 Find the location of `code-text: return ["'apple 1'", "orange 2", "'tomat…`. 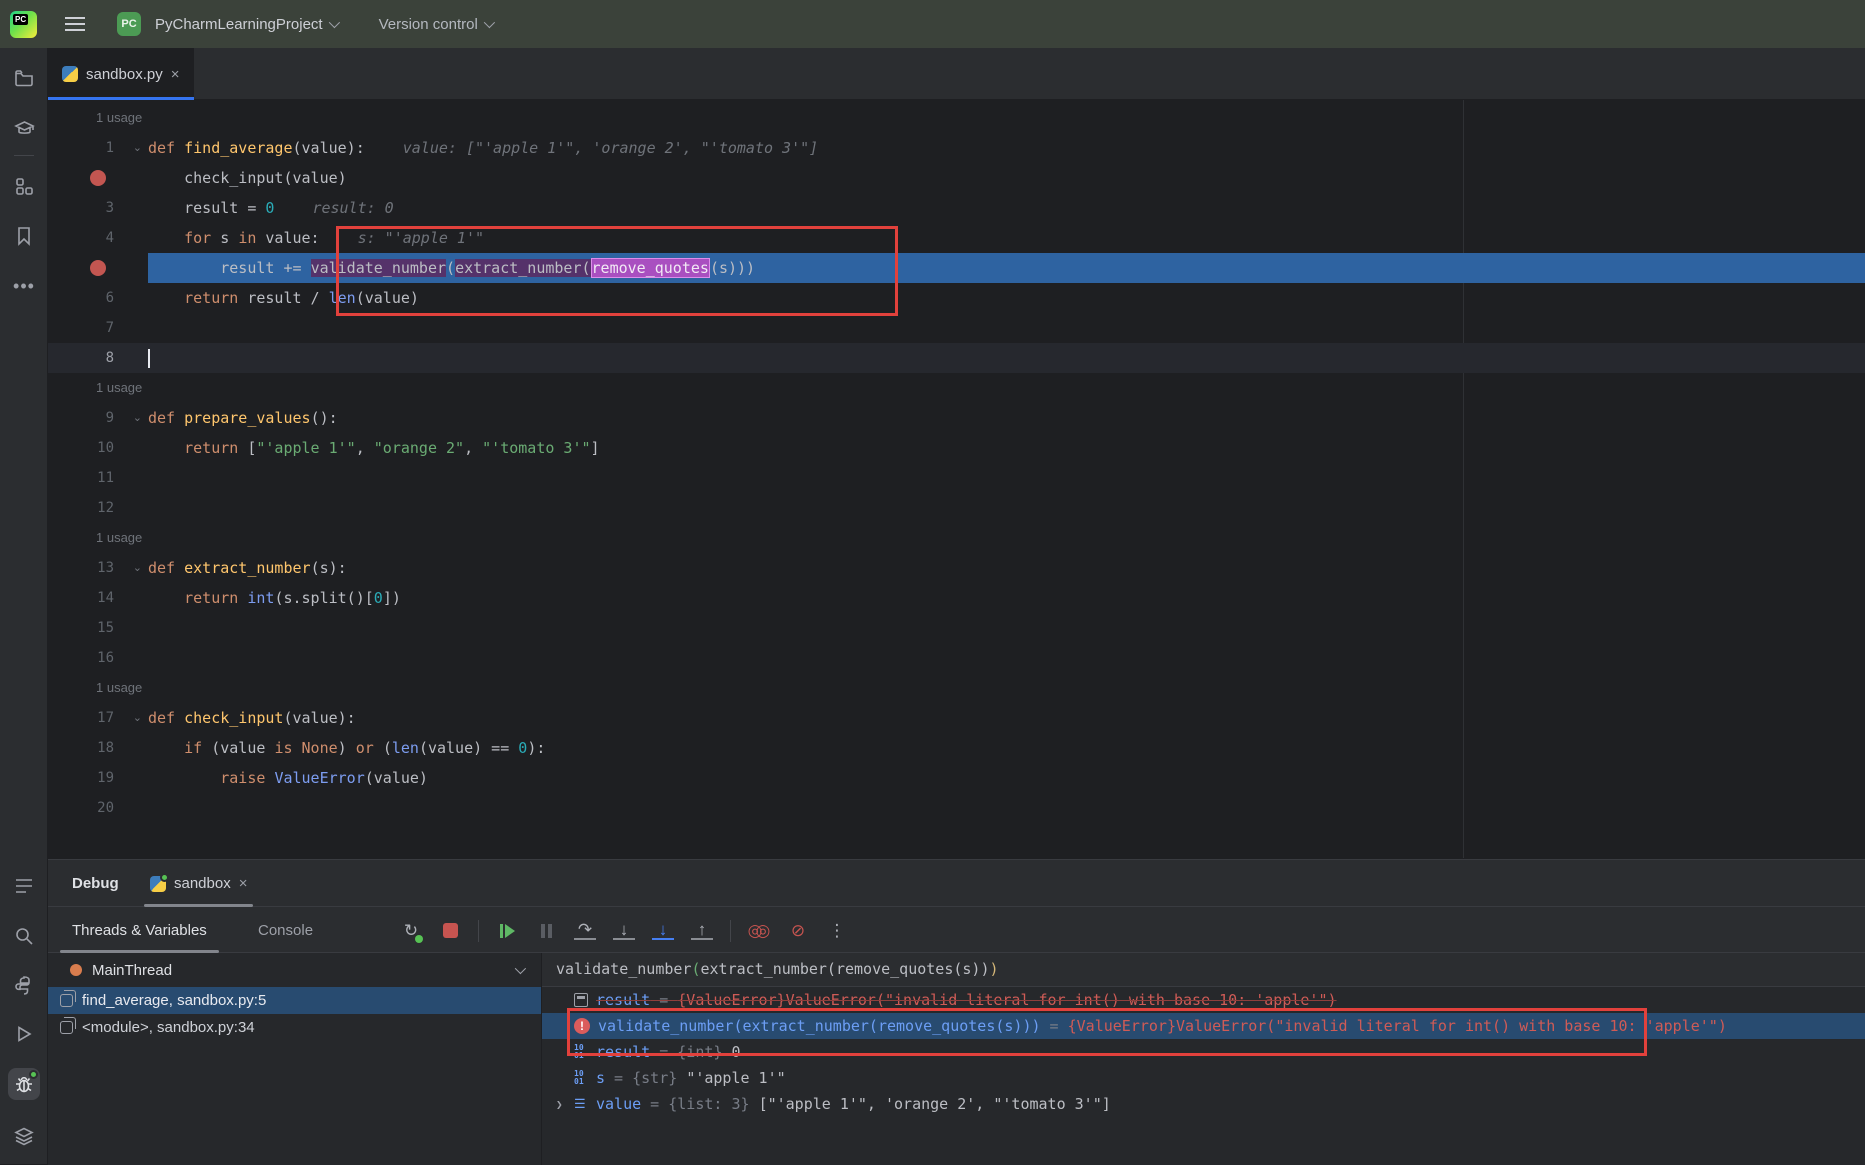

code-text: return ["'apple 1'", "orange 2", "'tomat… is located at coordinates (1006, 448).